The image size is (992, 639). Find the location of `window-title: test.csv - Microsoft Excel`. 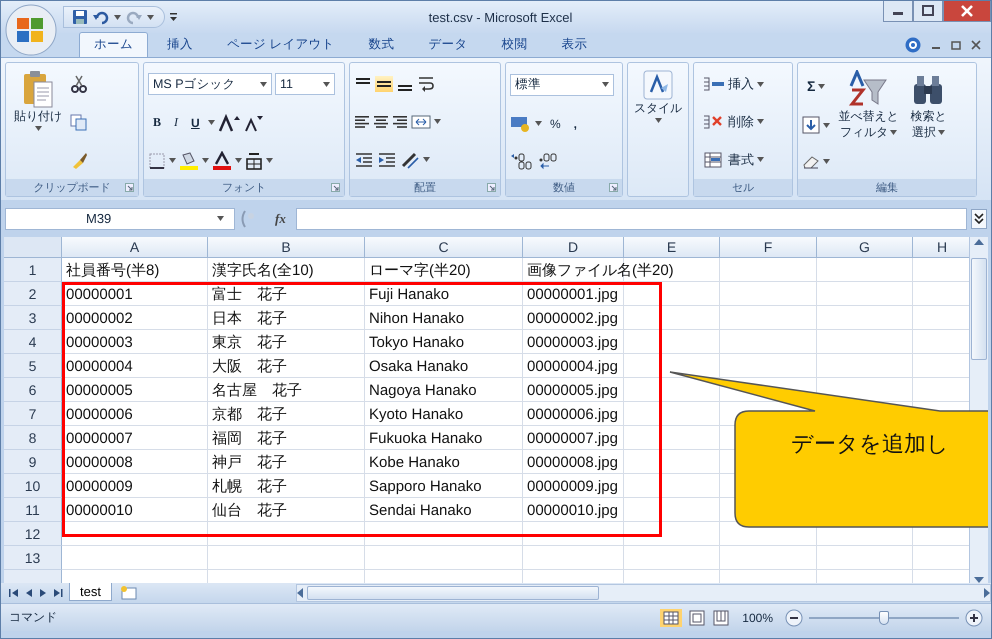

window-title: test.csv - Microsoft Excel is located at coordinates (501, 17).